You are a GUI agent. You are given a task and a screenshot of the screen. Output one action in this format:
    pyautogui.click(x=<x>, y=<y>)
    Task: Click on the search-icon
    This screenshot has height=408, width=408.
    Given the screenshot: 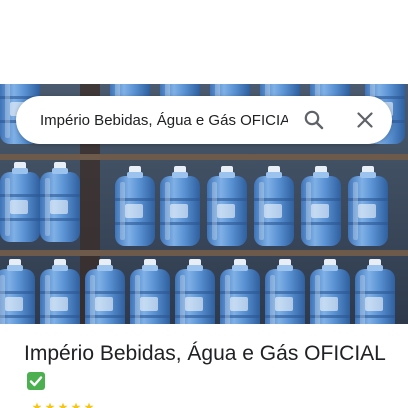 What is the action you would take?
    pyautogui.click(x=314, y=120)
    